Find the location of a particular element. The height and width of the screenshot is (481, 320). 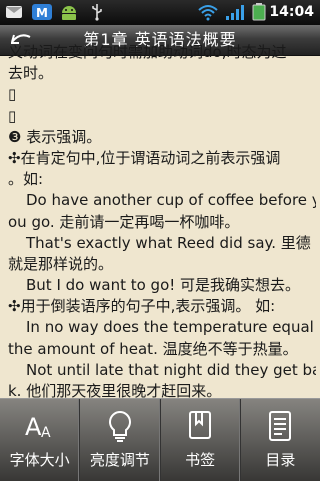

bookmark-icon is located at coordinates (200, 426).